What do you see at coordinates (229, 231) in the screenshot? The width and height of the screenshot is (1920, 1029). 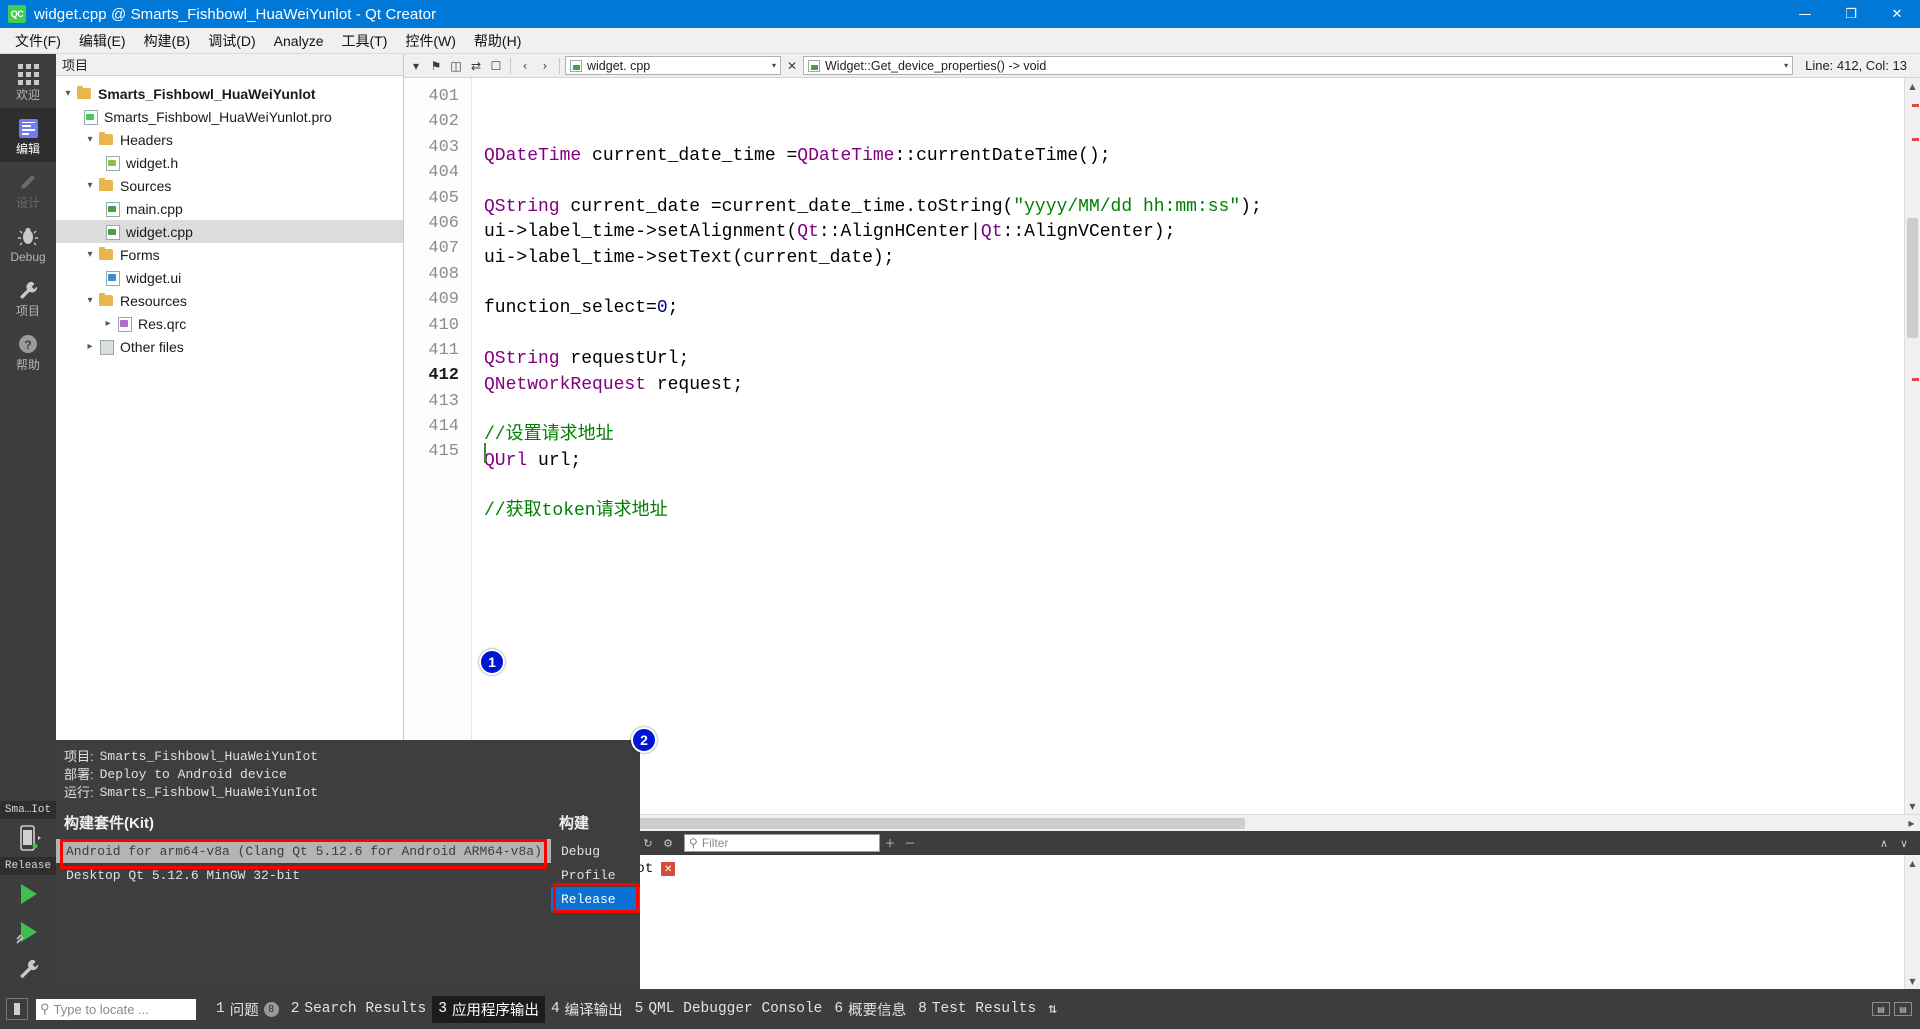 I see `tree-item-widget-cpp: widget.cpp` at bounding box center [229, 231].